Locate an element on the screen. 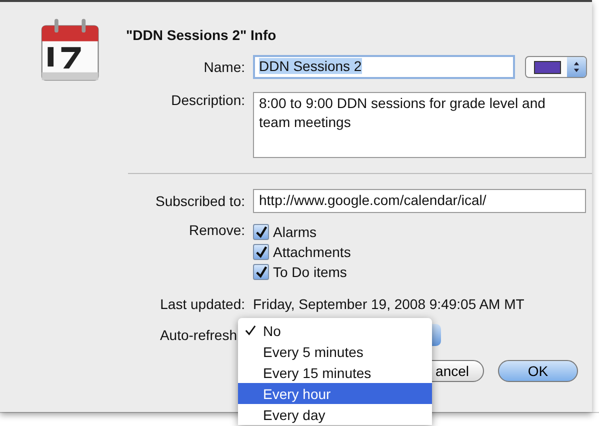 This screenshot has height=426, width=599. description-field: 8:00 to 9:00 DDN sessions for grade level and team meetings is located at coordinates (419, 125).